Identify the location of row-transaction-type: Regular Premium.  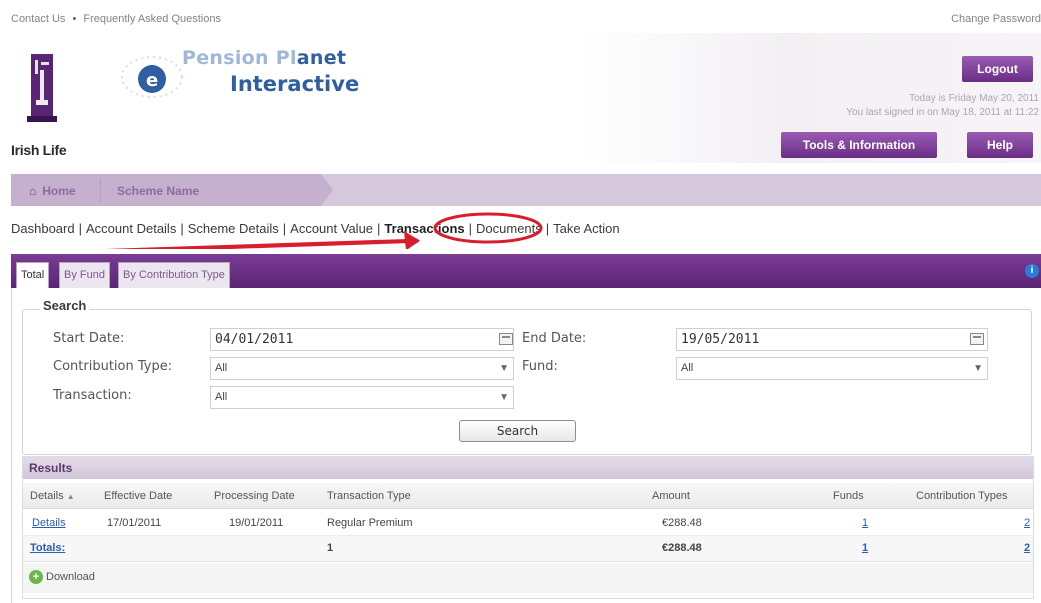
(370, 523).